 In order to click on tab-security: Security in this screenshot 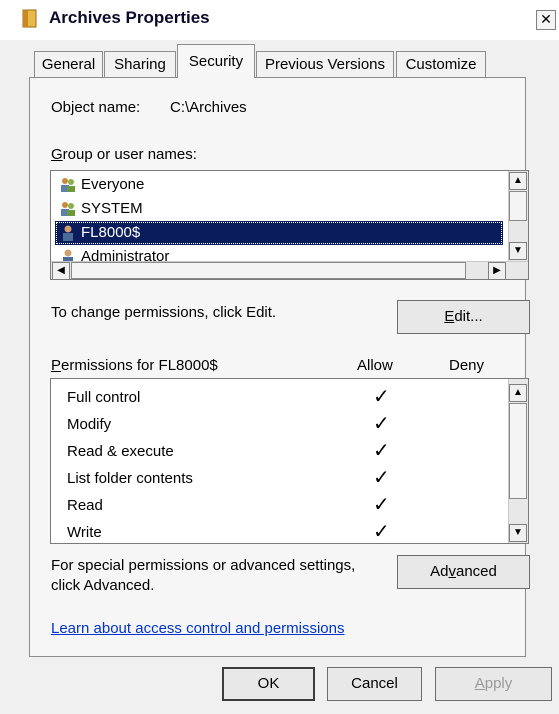, I will do `click(216, 61)`.